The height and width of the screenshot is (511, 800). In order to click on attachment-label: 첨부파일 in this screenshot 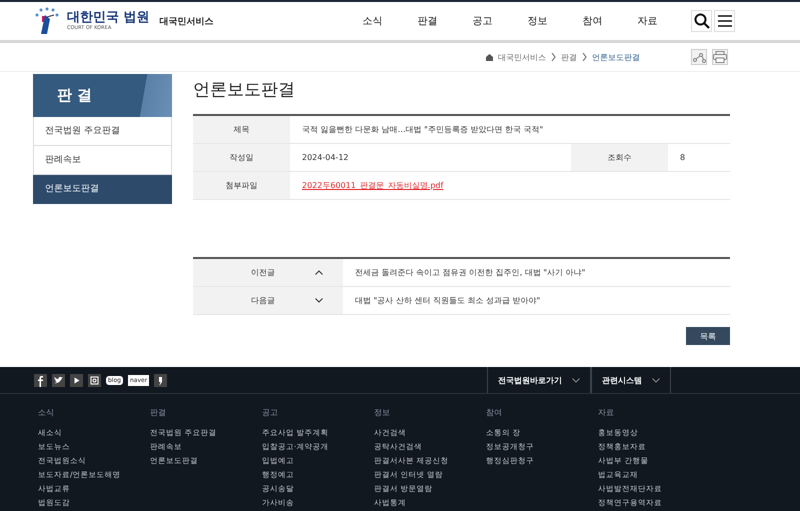, I will do `click(241, 185)`.